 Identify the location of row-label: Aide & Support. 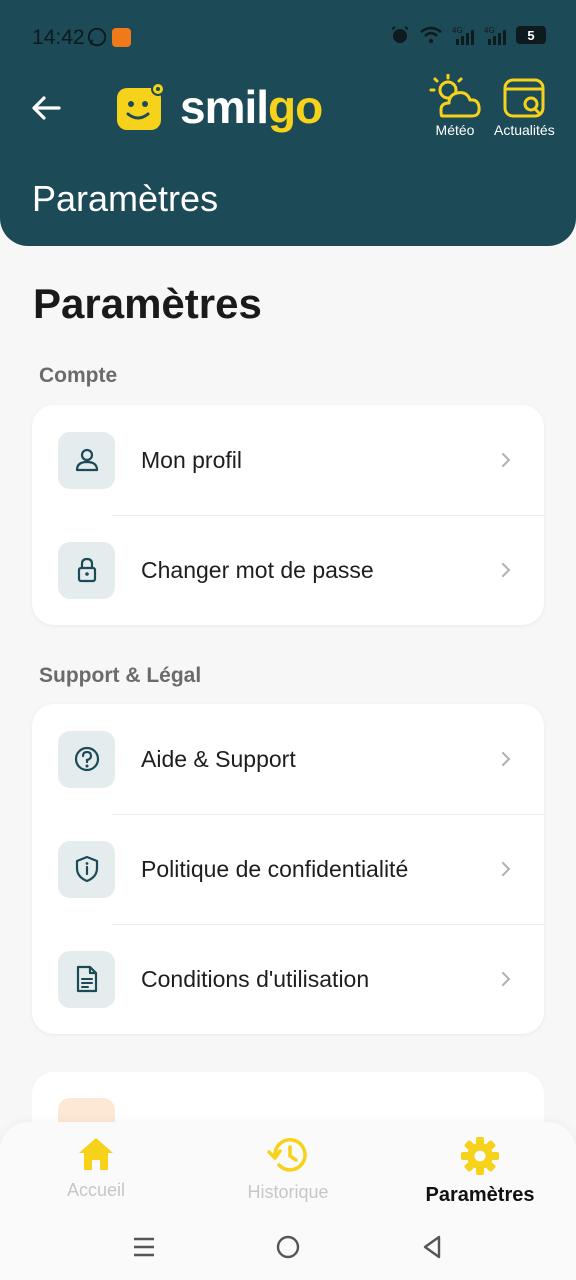
(218, 758).